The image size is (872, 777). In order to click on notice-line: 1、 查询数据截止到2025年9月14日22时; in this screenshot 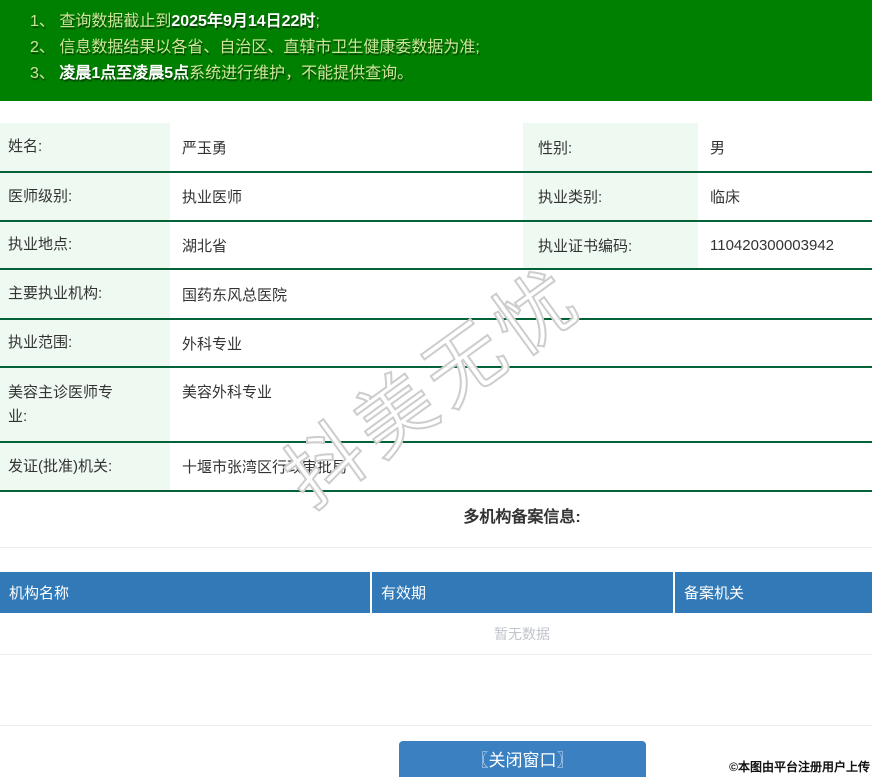, I will do `click(446, 22)`.